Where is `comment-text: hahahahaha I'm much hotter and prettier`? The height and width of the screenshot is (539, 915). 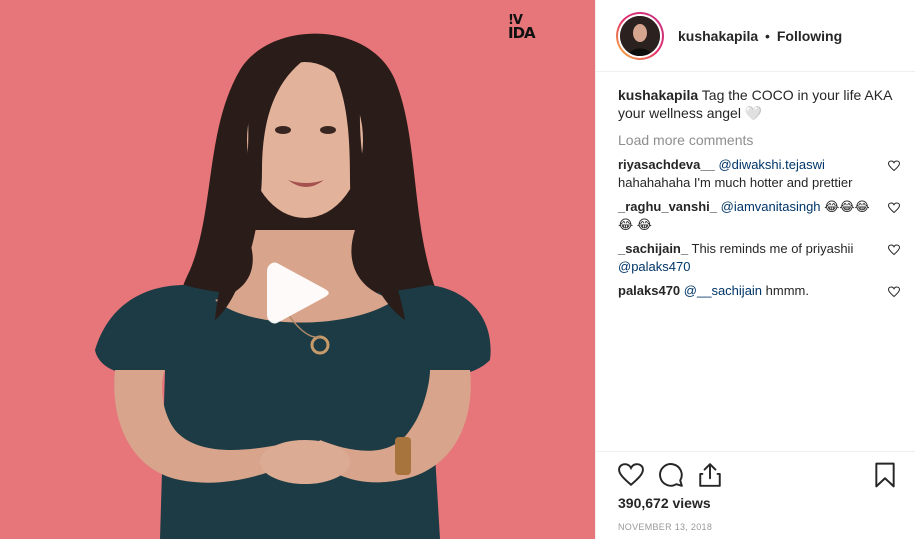
comment-text: hahahahaha I'm much hotter and prettier is located at coordinates (735, 182).